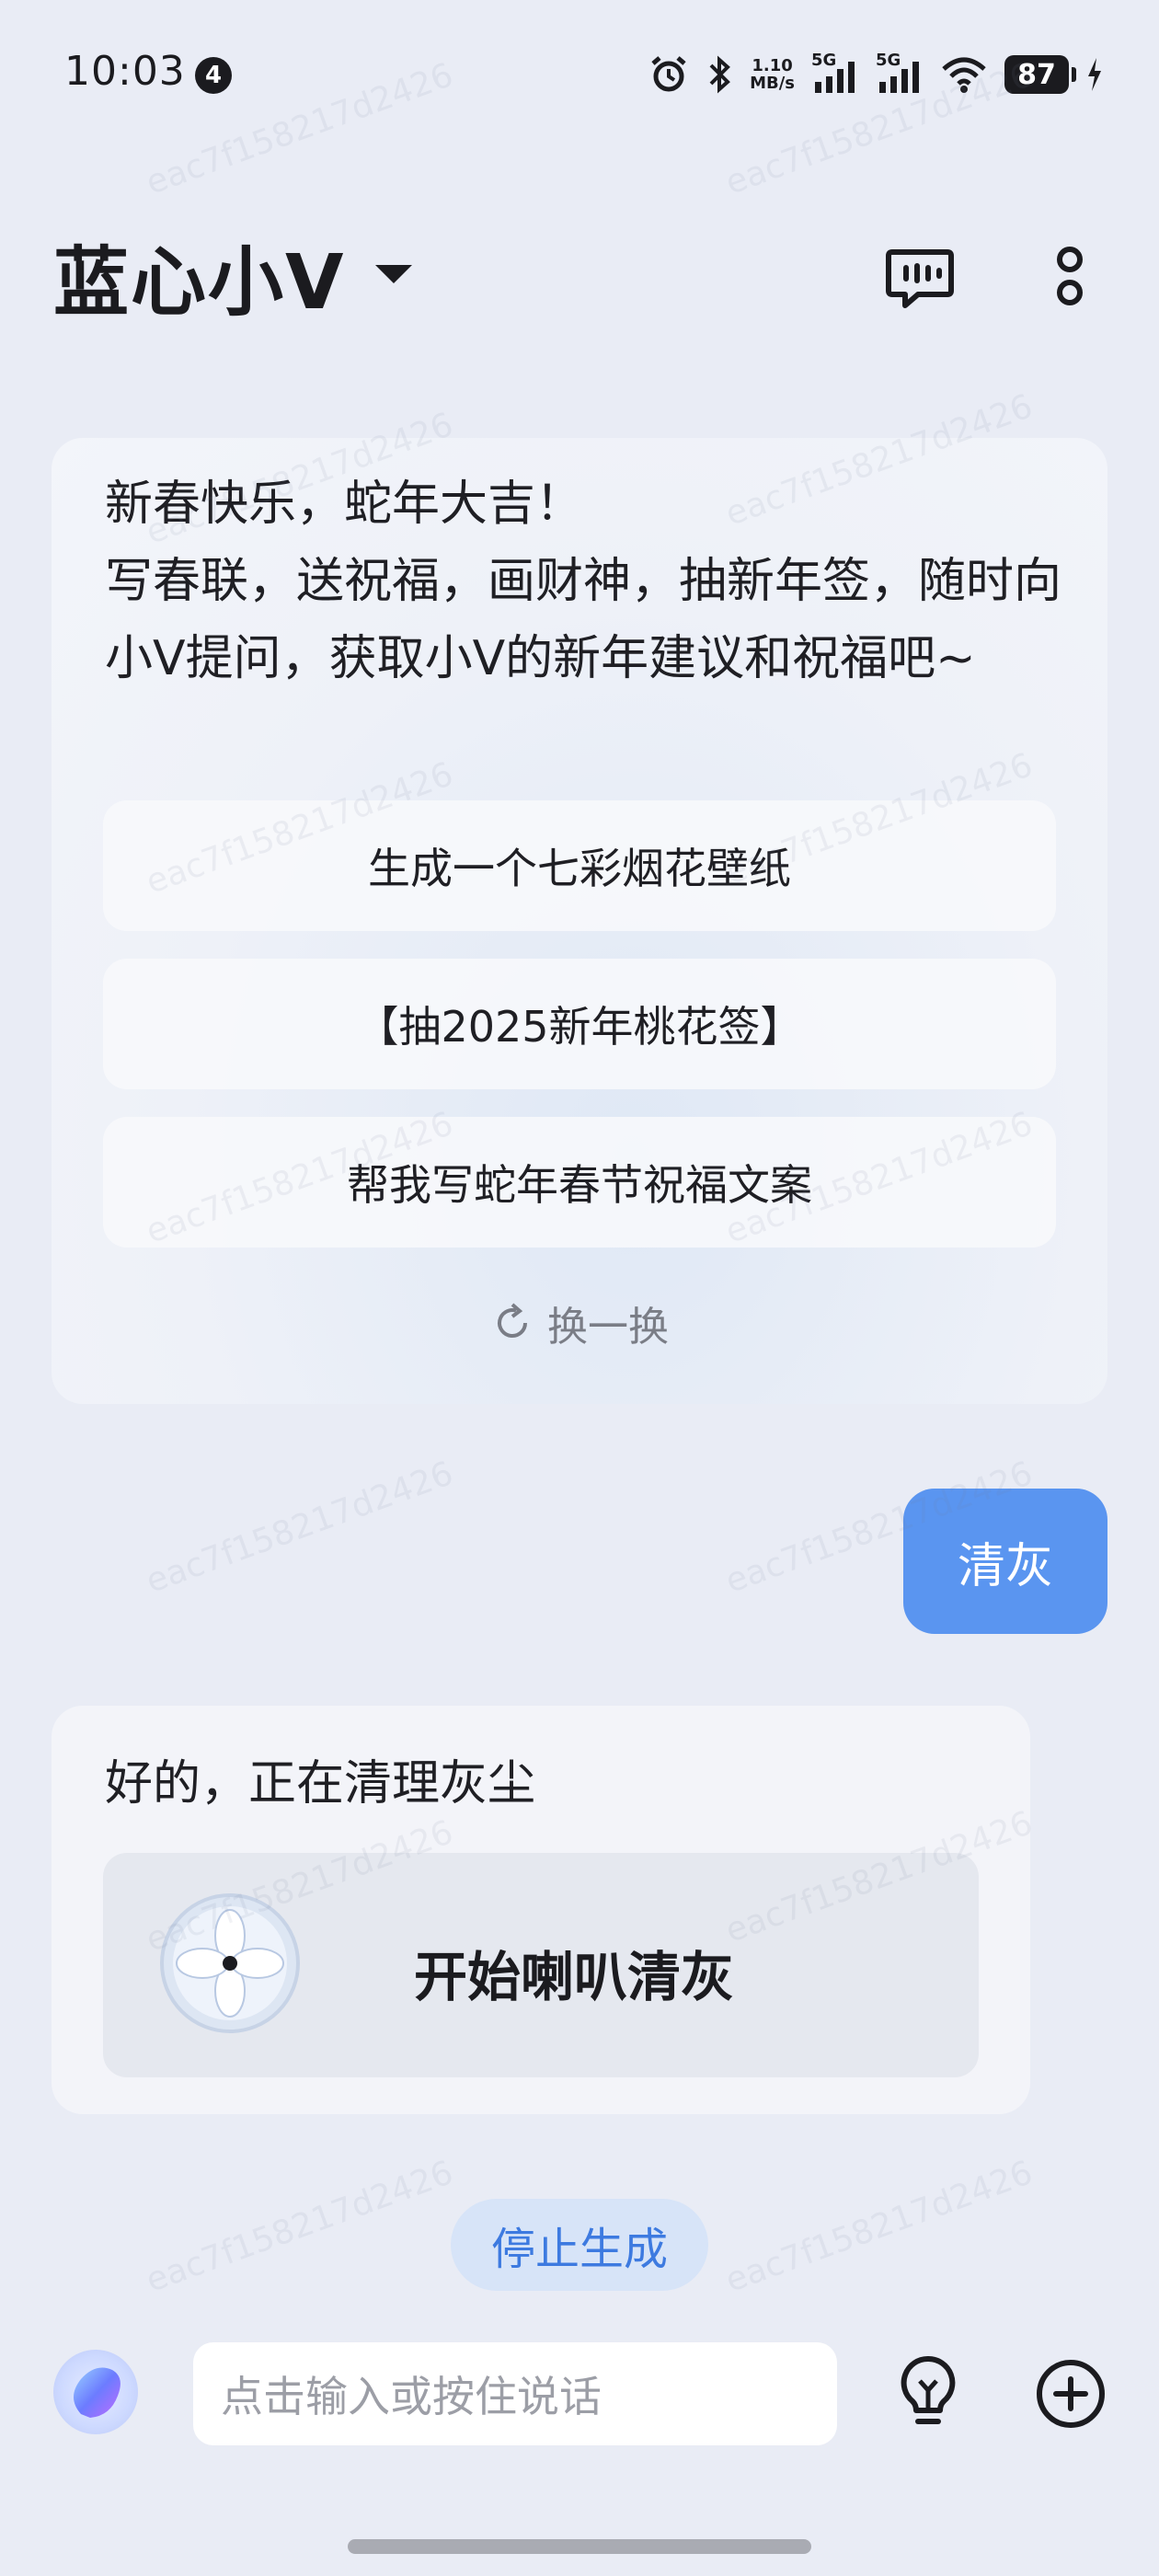 Image resolution: width=1159 pixels, height=2576 pixels. What do you see at coordinates (579, 2546) in the screenshot?
I see `home-indicator` at bounding box center [579, 2546].